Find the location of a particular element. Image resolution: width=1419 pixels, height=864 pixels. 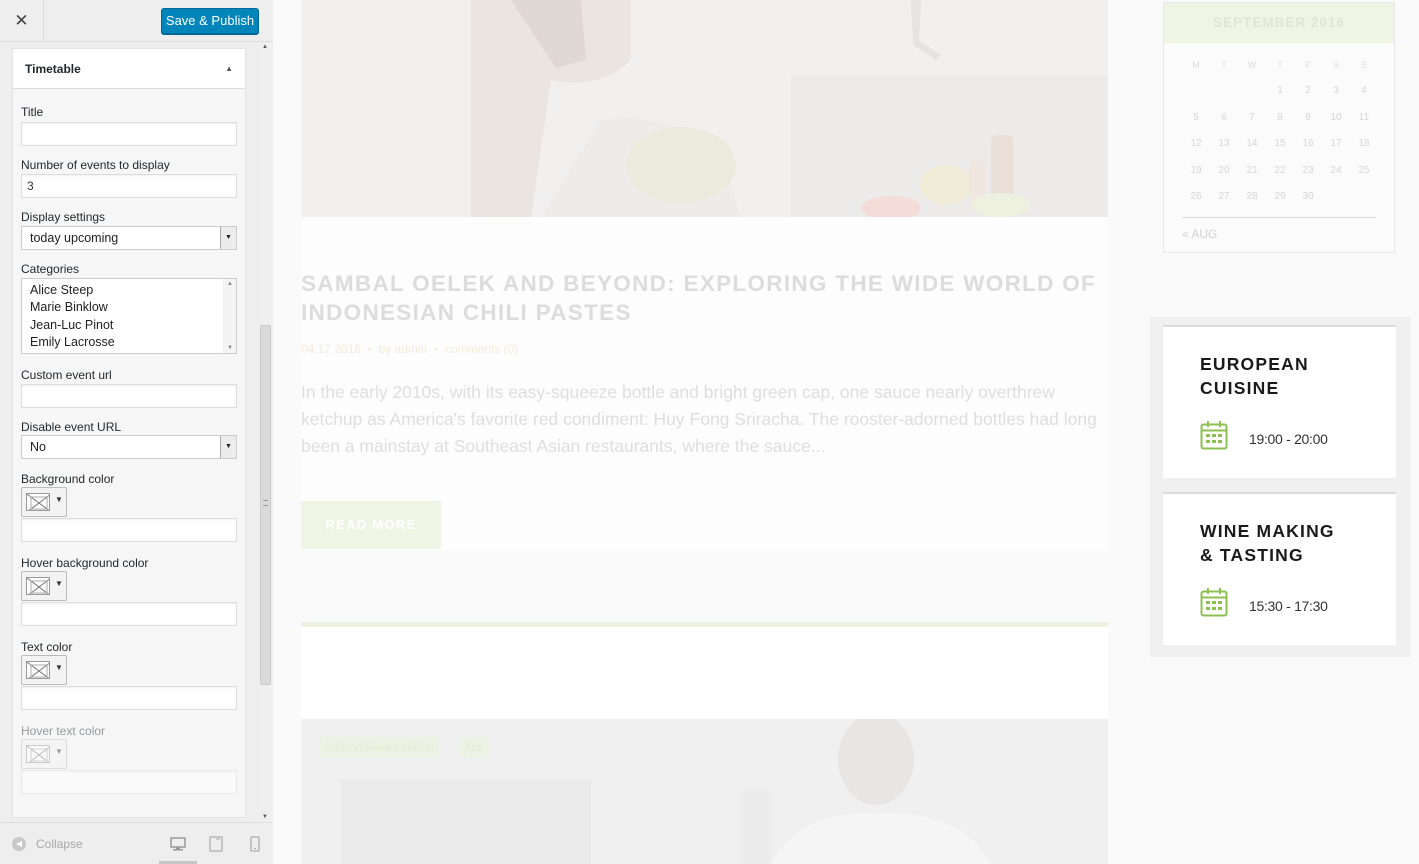

hover-bg-color-picker: ▼ is located at coordinates (44, 586).